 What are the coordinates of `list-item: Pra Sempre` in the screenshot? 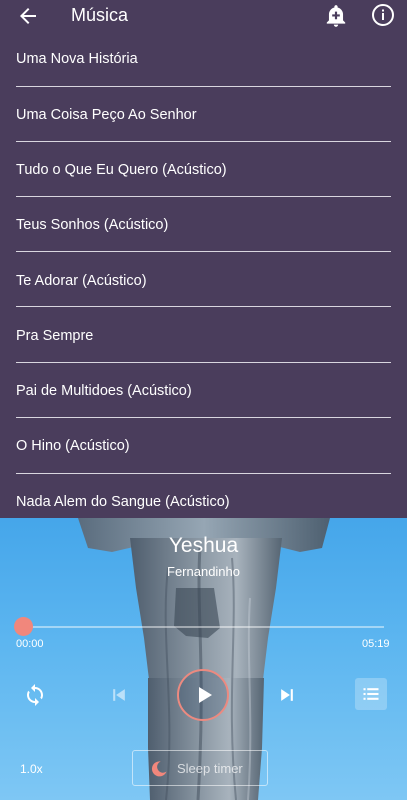 It's located at (203, 335).